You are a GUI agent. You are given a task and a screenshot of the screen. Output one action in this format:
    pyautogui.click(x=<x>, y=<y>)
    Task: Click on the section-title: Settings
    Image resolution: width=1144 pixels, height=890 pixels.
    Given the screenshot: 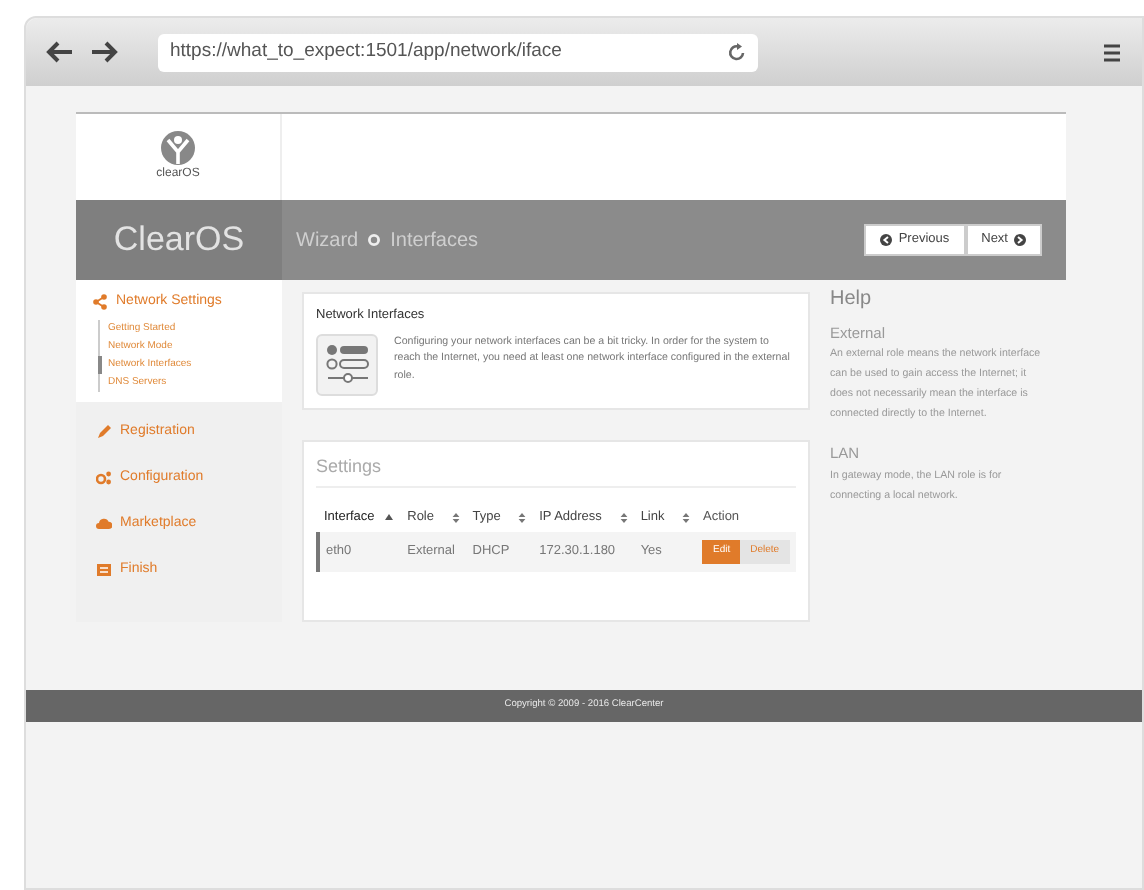 What is the action you would take?
    pyautogui.click(x=349, y=465)
    